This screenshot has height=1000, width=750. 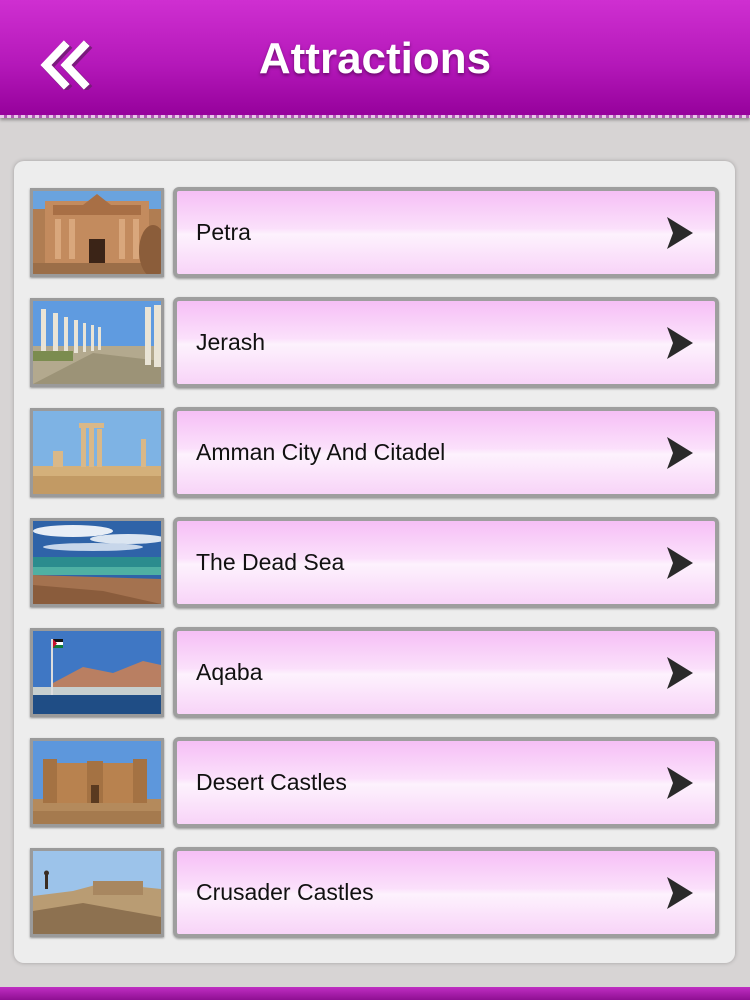 I want to click on item-label: Jerash, so click(x=231, y=342).